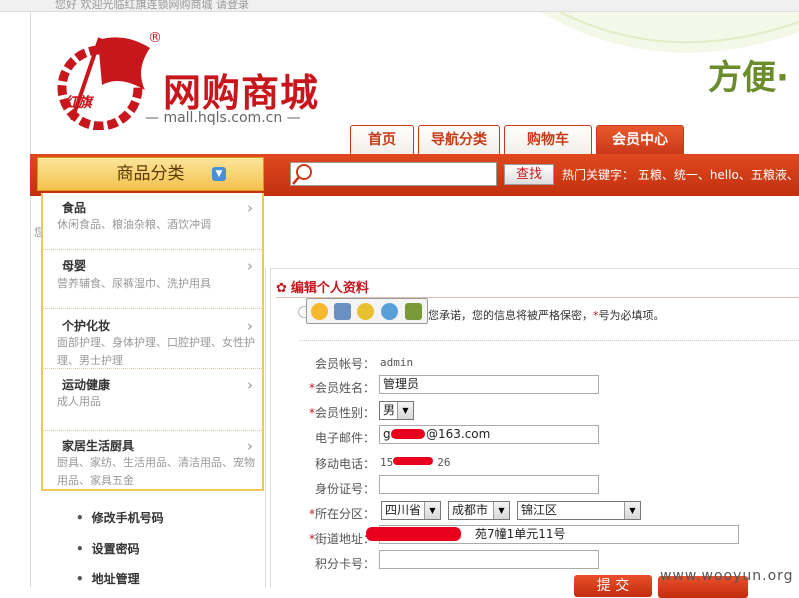  Describe the element at coordinates (529, 174) in the screenshot. I see `search-button: 查找` at that location.